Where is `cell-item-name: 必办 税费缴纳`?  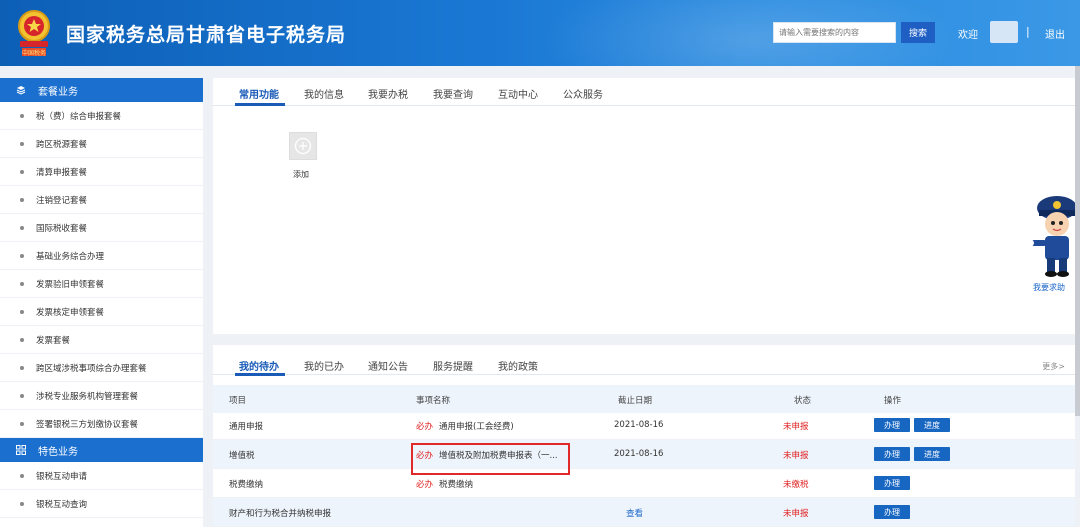
cell-item-name: 必办 税费缴纳 is located at coordinates (444, 484).